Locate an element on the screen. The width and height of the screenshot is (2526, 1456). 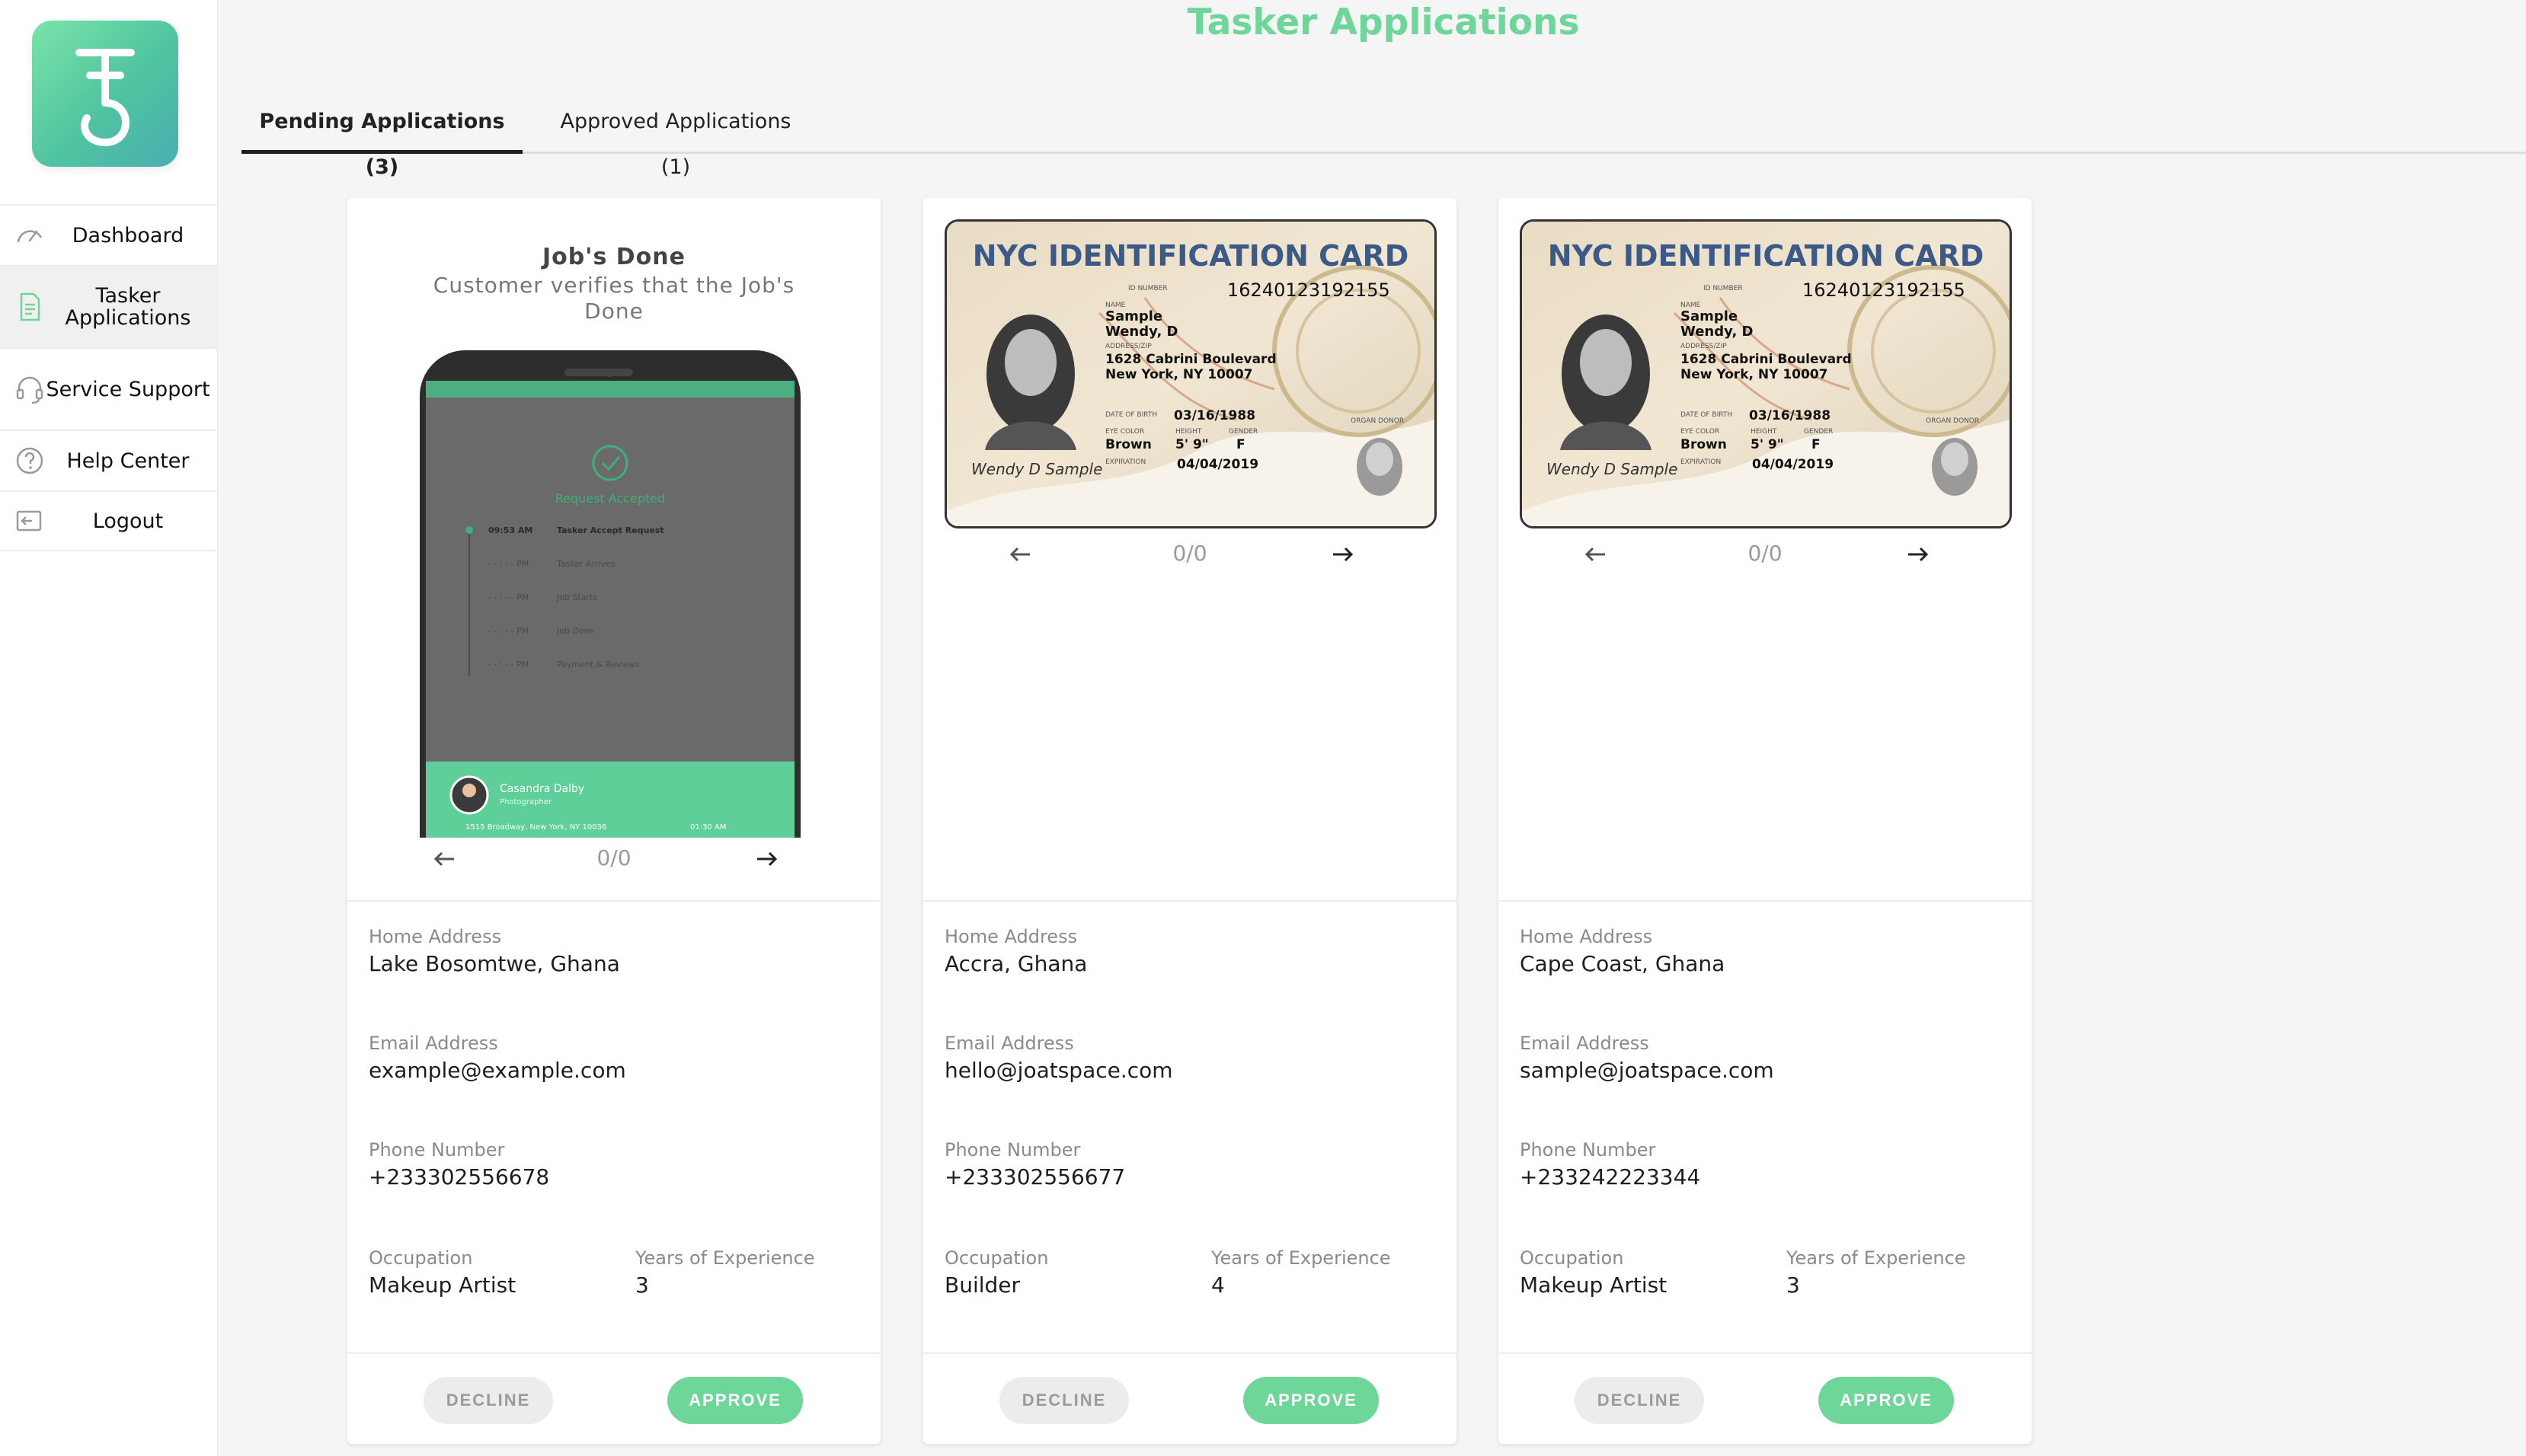
svg-text: 04/04/2019 is located at coordinates (1793, 464).